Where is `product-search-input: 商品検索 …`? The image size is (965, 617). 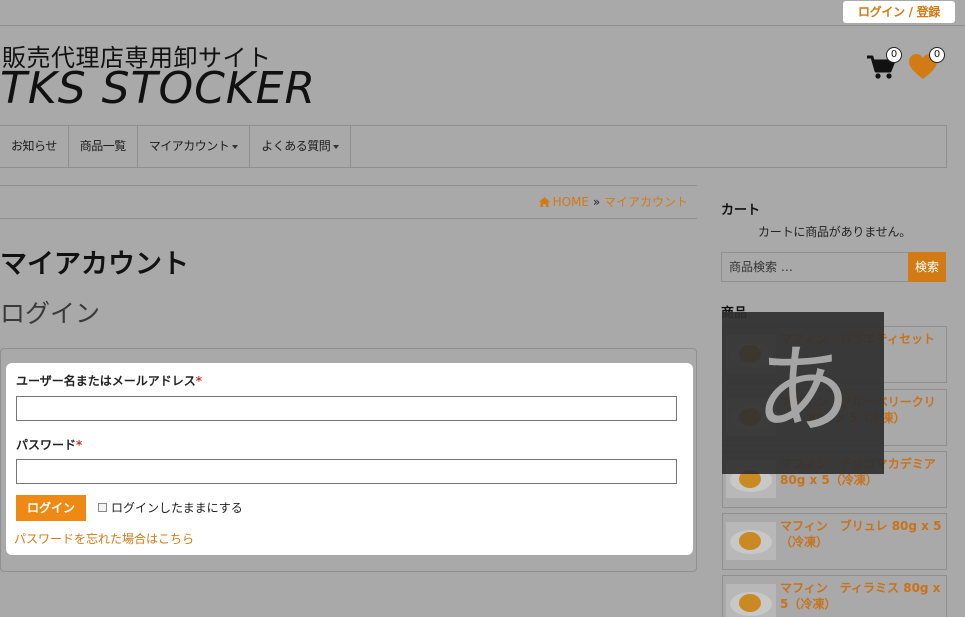 product-search-input: 商品検索 … is located at coordinates (815, 267).